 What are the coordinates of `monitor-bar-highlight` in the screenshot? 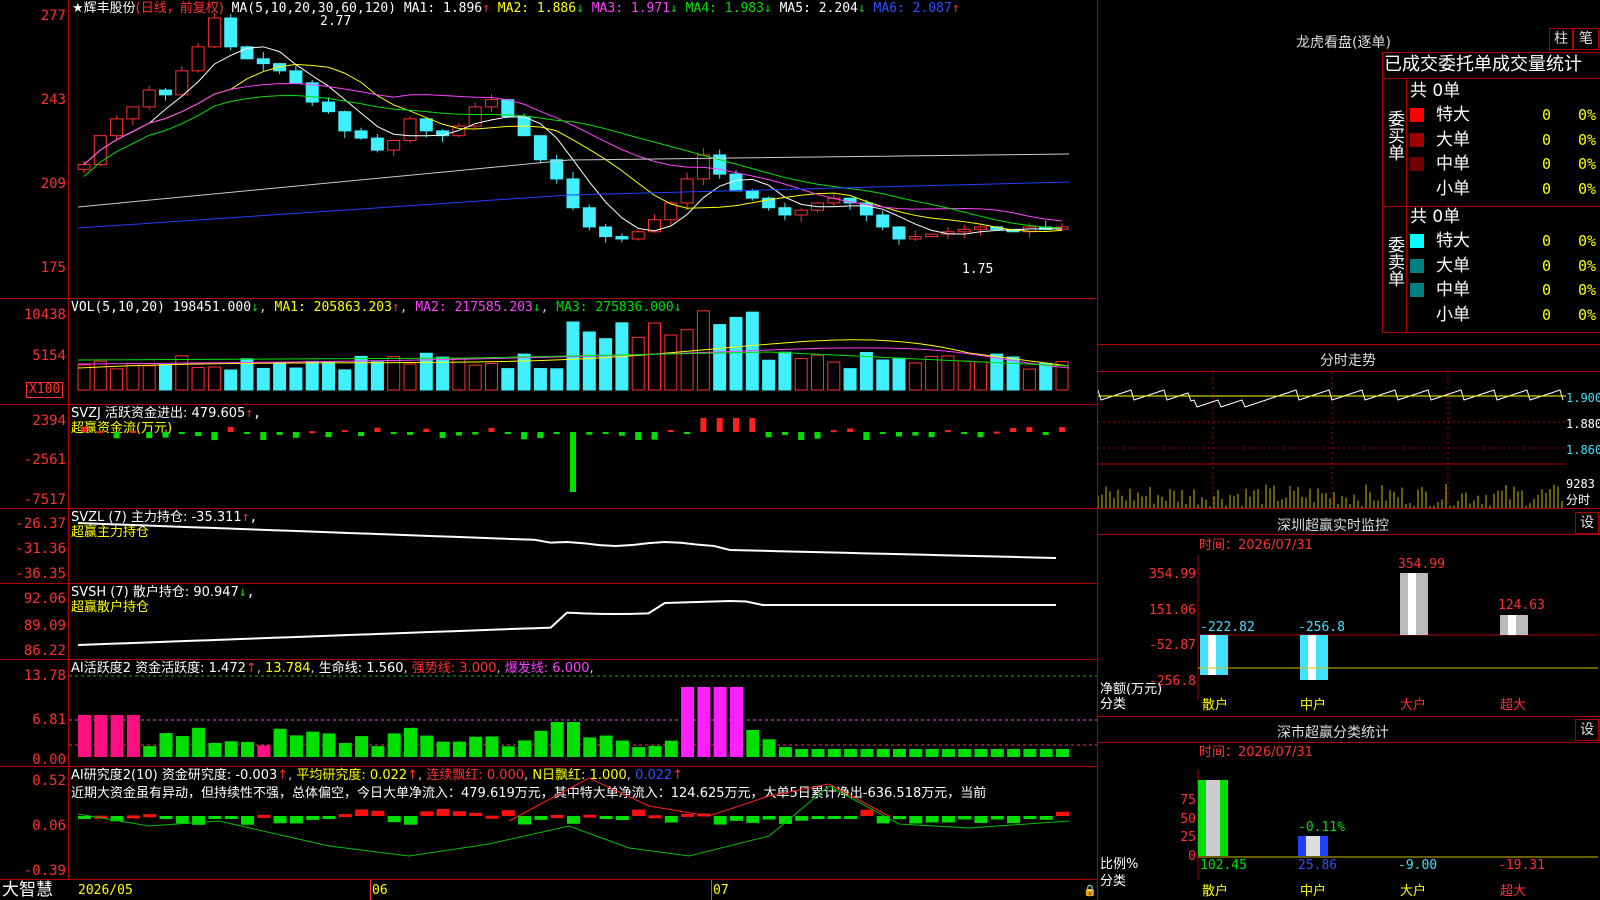 It's located at (1412, 604).